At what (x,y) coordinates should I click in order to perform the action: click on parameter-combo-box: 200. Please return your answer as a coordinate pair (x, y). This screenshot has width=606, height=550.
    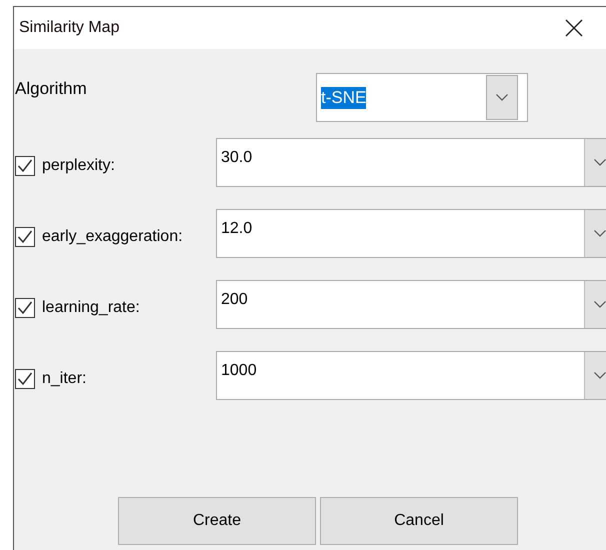
    Looking at the image, I should click on (411, 304).